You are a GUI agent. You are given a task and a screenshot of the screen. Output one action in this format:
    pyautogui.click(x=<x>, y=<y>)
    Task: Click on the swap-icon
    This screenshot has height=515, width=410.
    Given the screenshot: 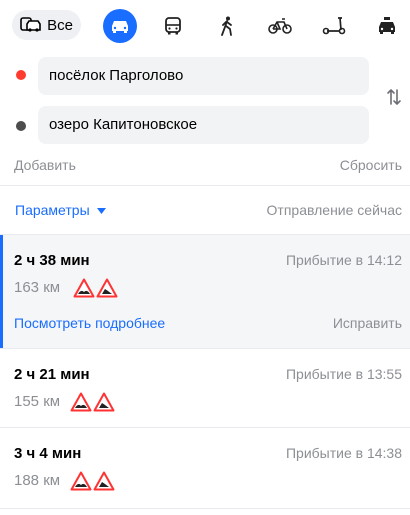 What is the action you would take?
    pyautogui.click(x=394, y=97)
    